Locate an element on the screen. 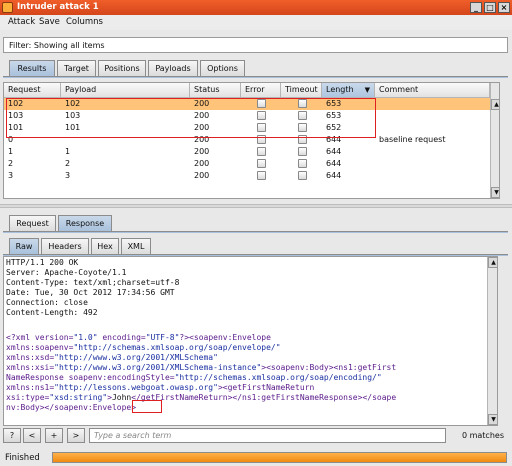 The image size is (512, 466). close-button: × is located at coordinates (504, 7).